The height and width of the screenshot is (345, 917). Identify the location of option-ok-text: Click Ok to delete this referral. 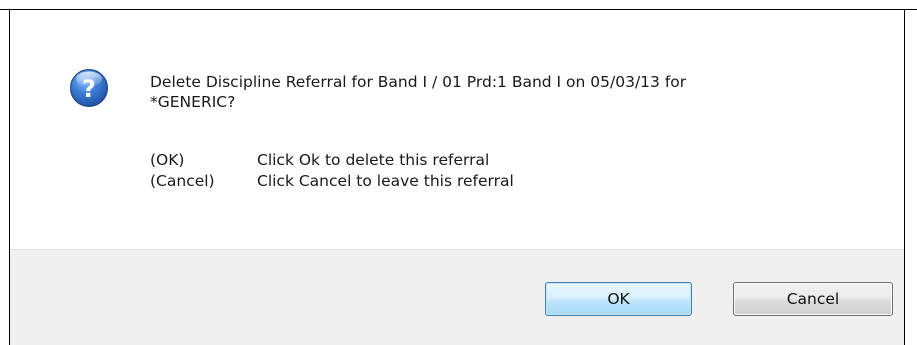
(373, 160).